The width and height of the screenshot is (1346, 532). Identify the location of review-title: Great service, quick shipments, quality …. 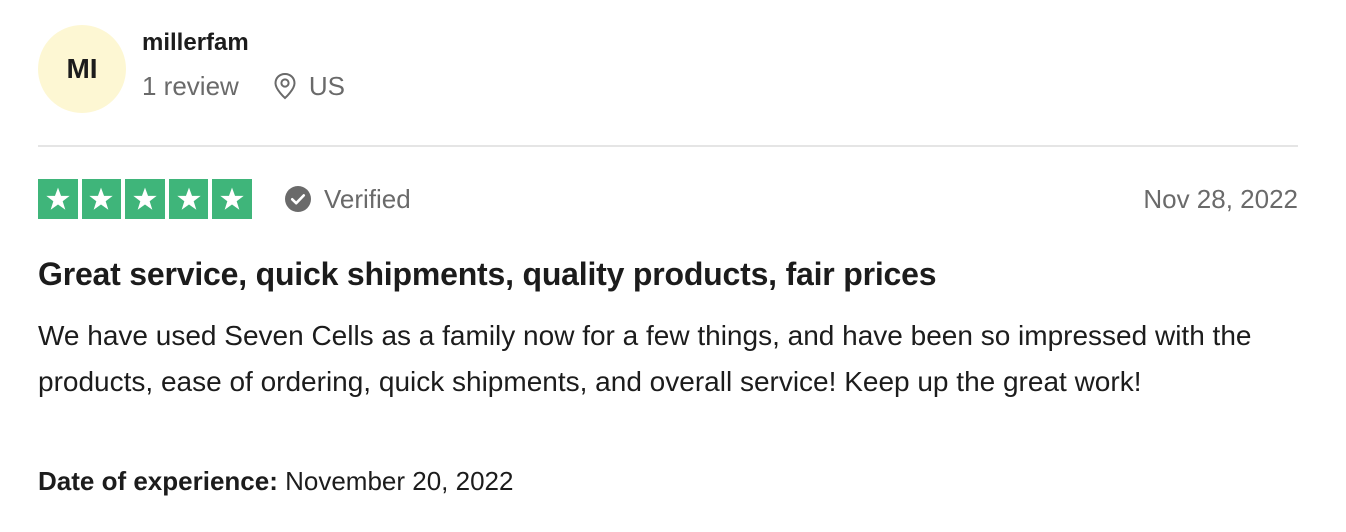
(487, 274).